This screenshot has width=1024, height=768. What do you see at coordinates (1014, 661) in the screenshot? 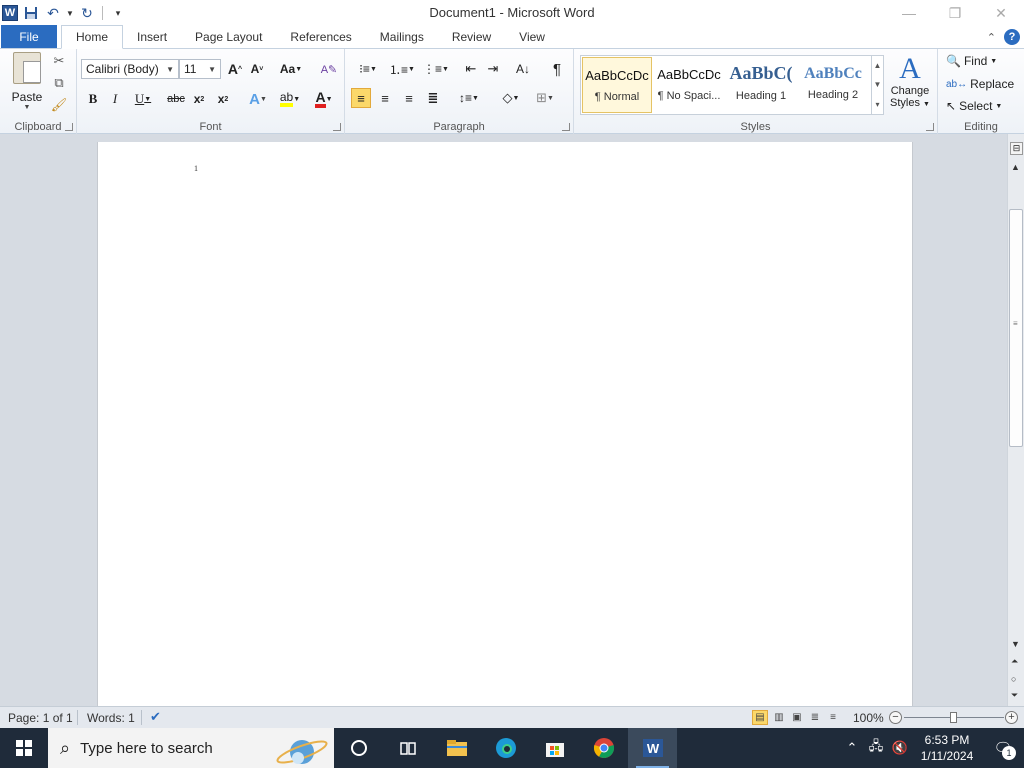
I see `previous-page-icon: ⏶` at bounding box center [1014, 661].